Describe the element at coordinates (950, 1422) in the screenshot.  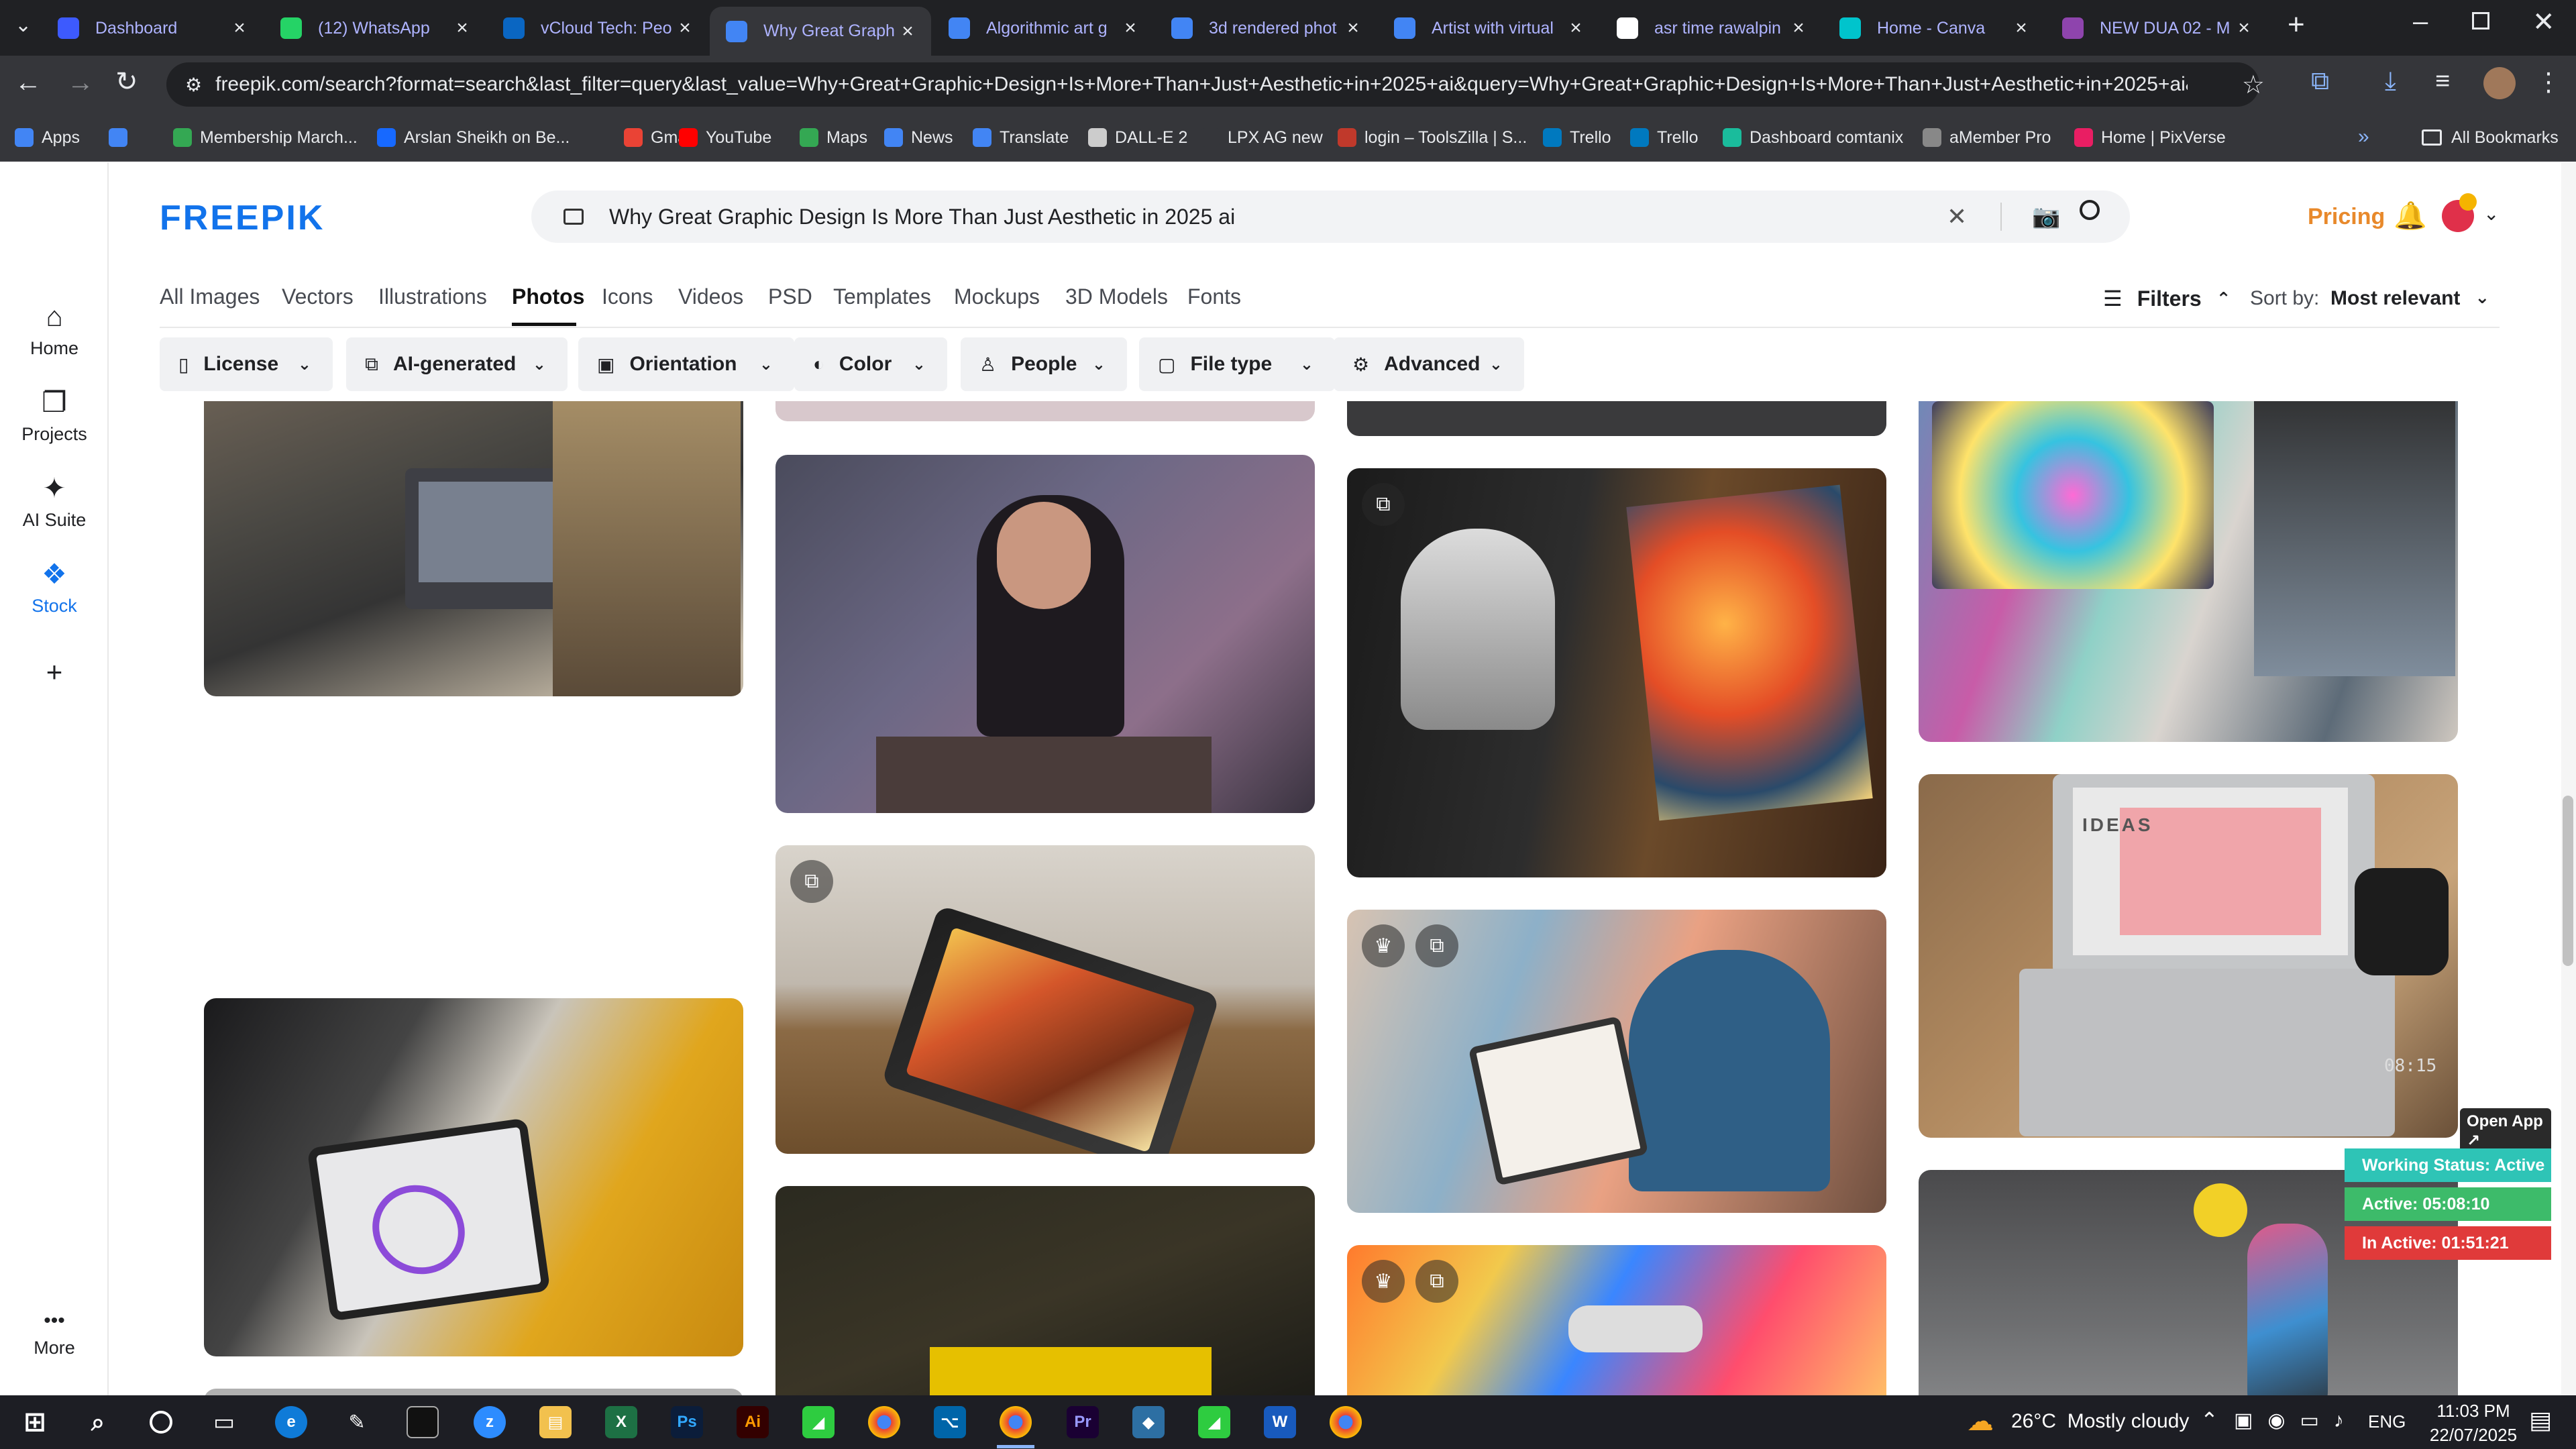
I see `vscode-icon: ⌥` at that location.